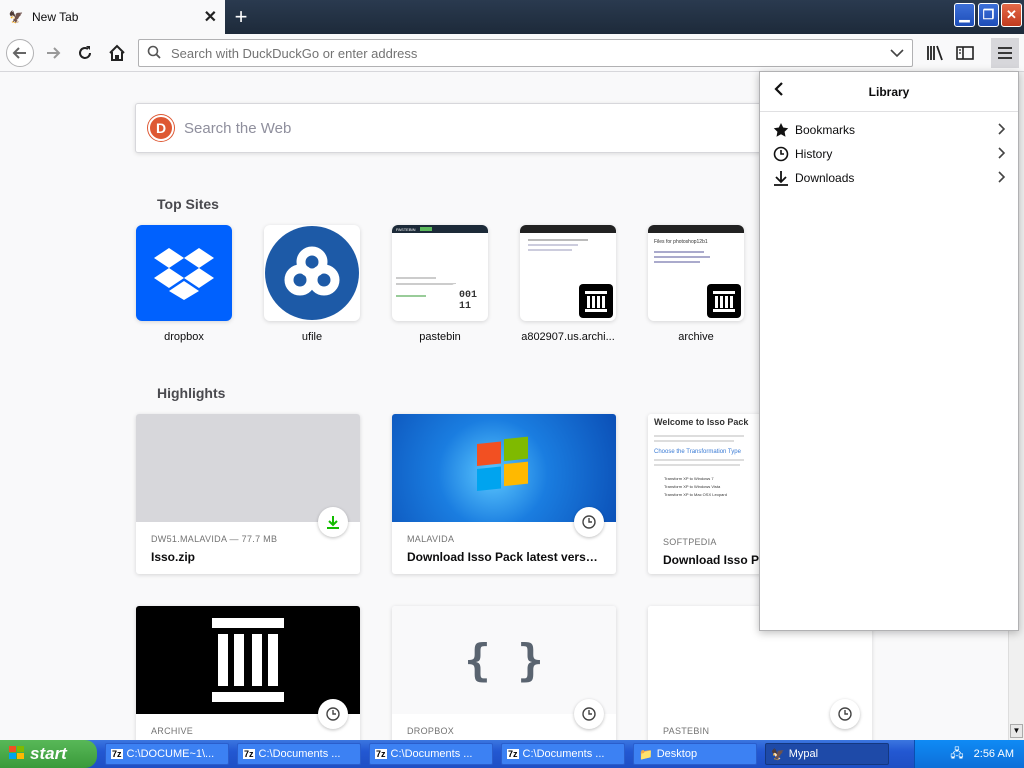  What do you see at coordinates (897, 53) in the screenshot?
I see `chevron-down-icon` at bounding box center [897, 53].